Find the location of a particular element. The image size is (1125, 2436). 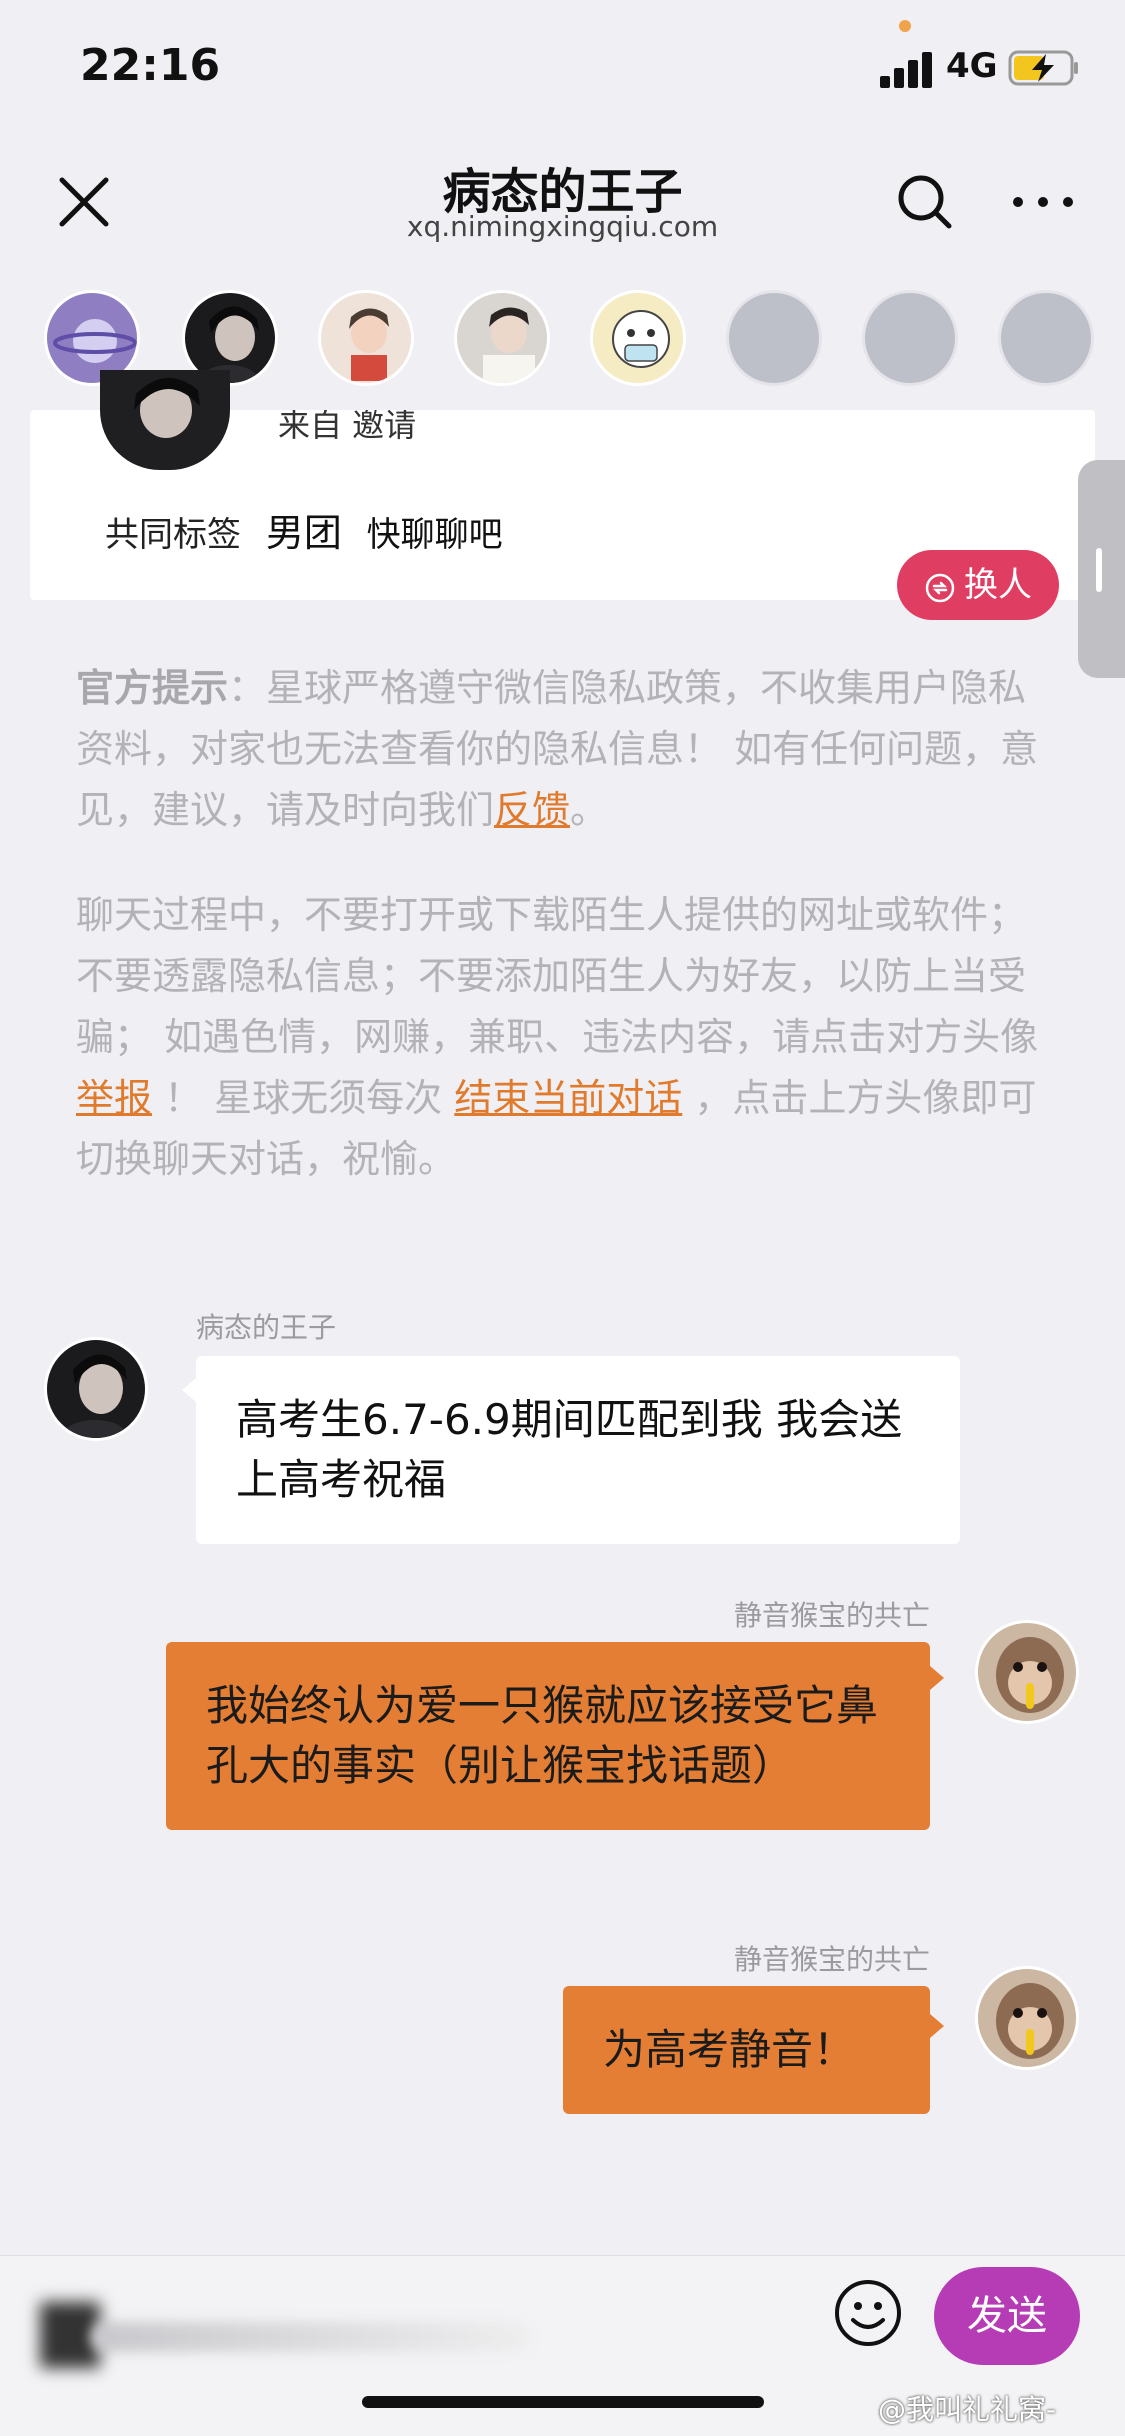

notice-prefix: 官方提示 is located at coordinates (152, 688).